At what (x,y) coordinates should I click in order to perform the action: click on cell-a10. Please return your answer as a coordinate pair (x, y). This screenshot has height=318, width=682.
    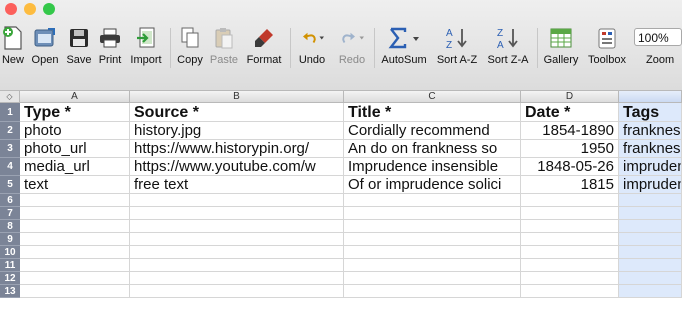
    Looking at the image, I should click on (75, 252).